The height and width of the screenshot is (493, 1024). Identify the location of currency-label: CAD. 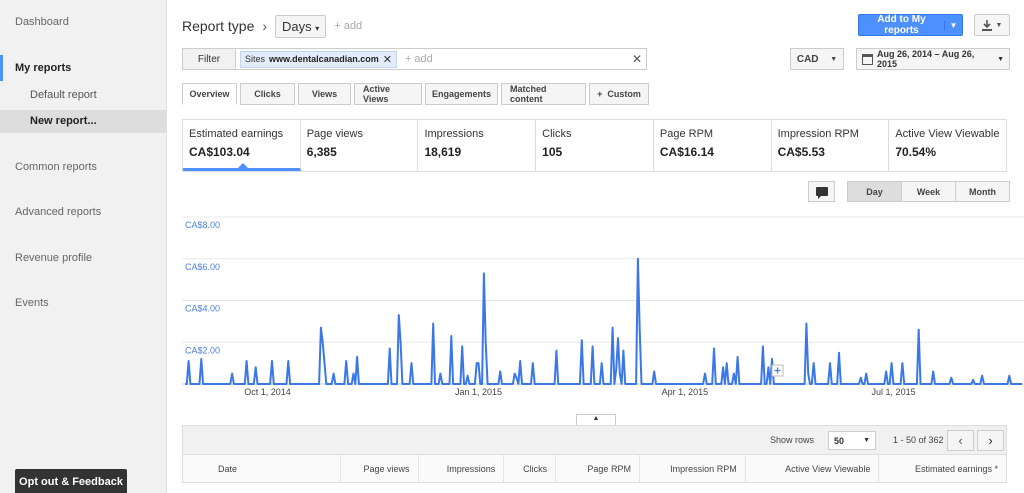
(807, 59).